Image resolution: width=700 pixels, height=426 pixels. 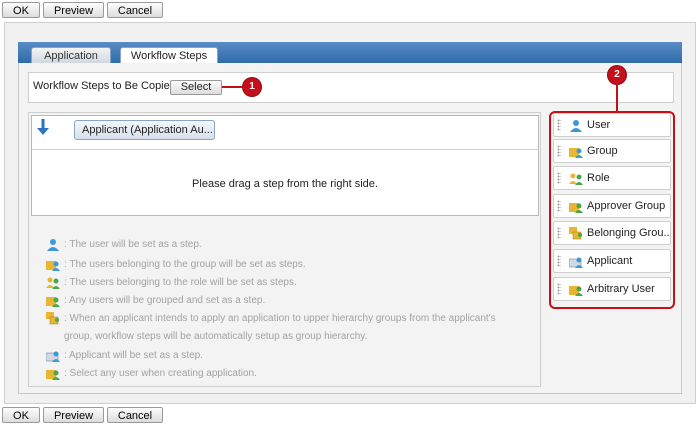 What do you see at coordinates (617, 75) in the screenshot?
I see `callout-badge-2: 2` at bounding box center [617, 75].